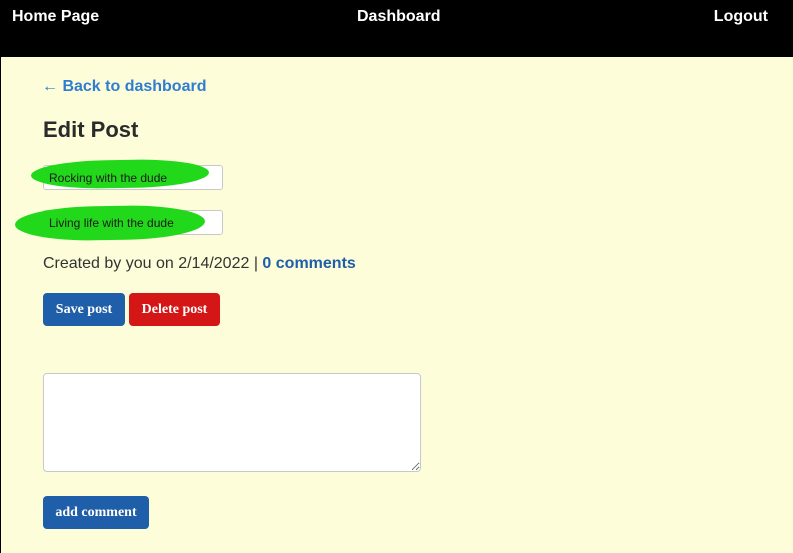 The image size is (793, 553). Describe the element at coordinates (55, 17) in the screenshot. I see `nav-home-link: Home Page` at that location.